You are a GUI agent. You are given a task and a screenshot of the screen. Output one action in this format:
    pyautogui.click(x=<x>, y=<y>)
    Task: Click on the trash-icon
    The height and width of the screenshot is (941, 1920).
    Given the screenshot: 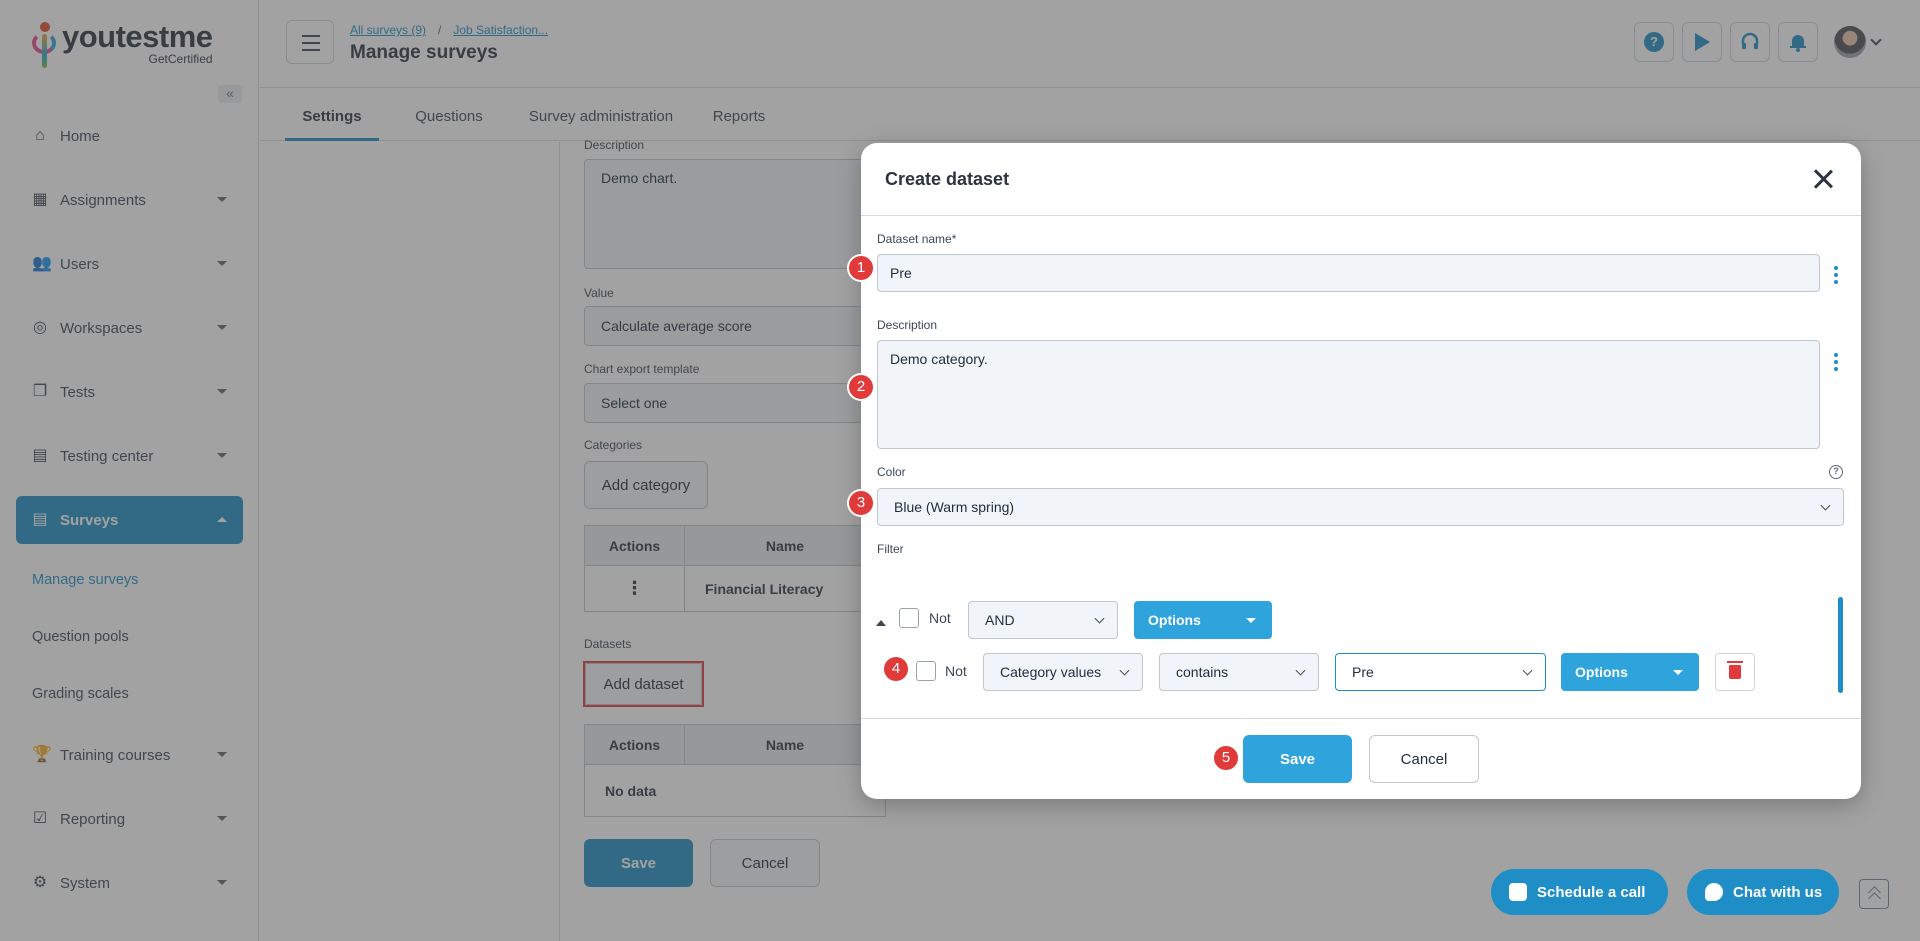 What is the action you would take?
    pyautogui.click(x=1735, y=670)
    